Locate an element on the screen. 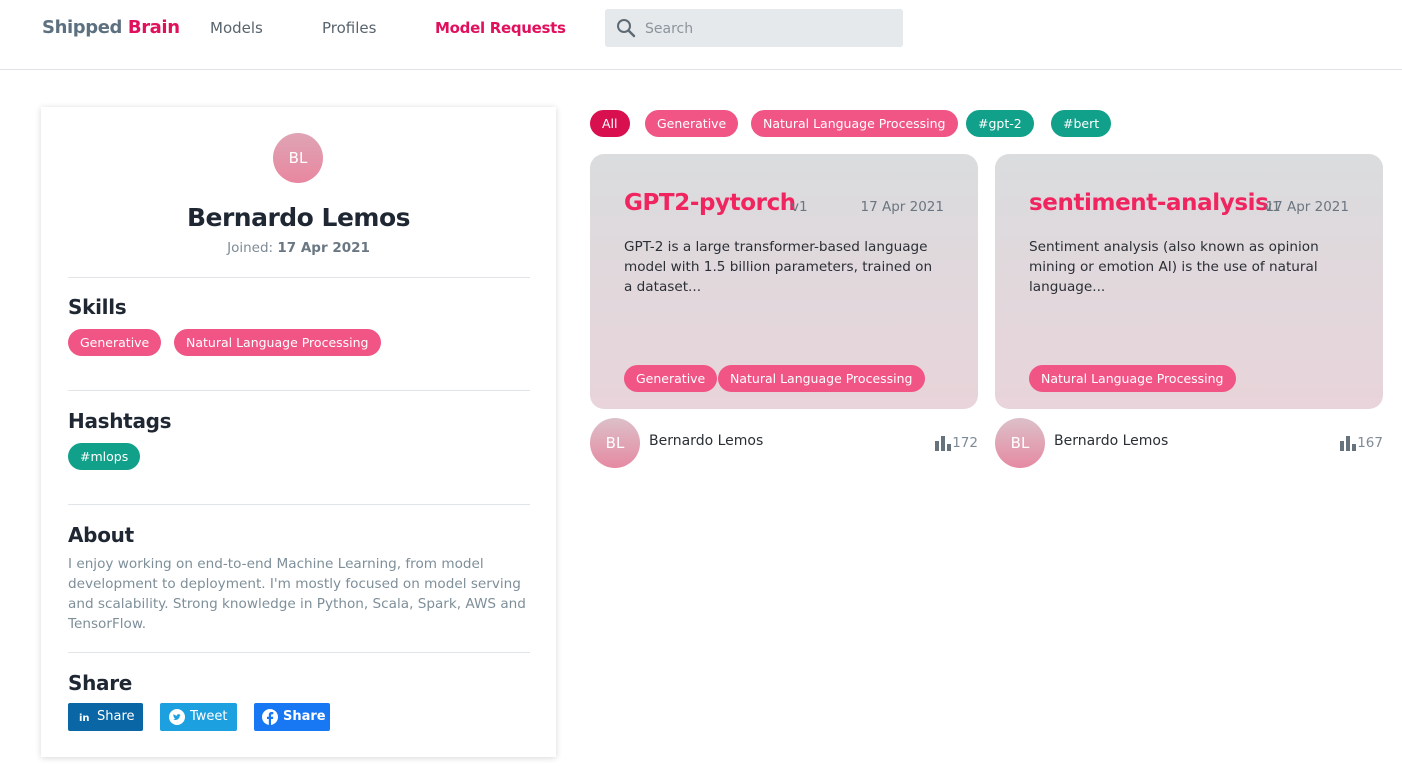 This screenshot has width=1402, height=776. facebook-share-button: Share is located at coordinates (292, 717).